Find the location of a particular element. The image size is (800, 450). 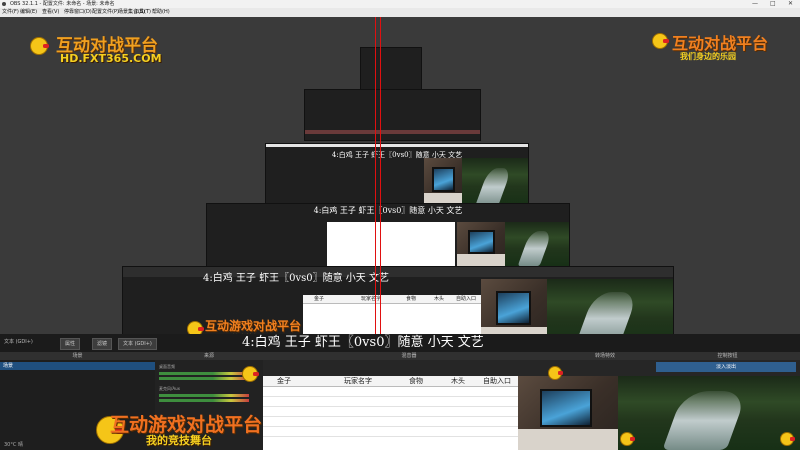

transition-selected: 淡入淡出 is located at coordinates (726, 367).